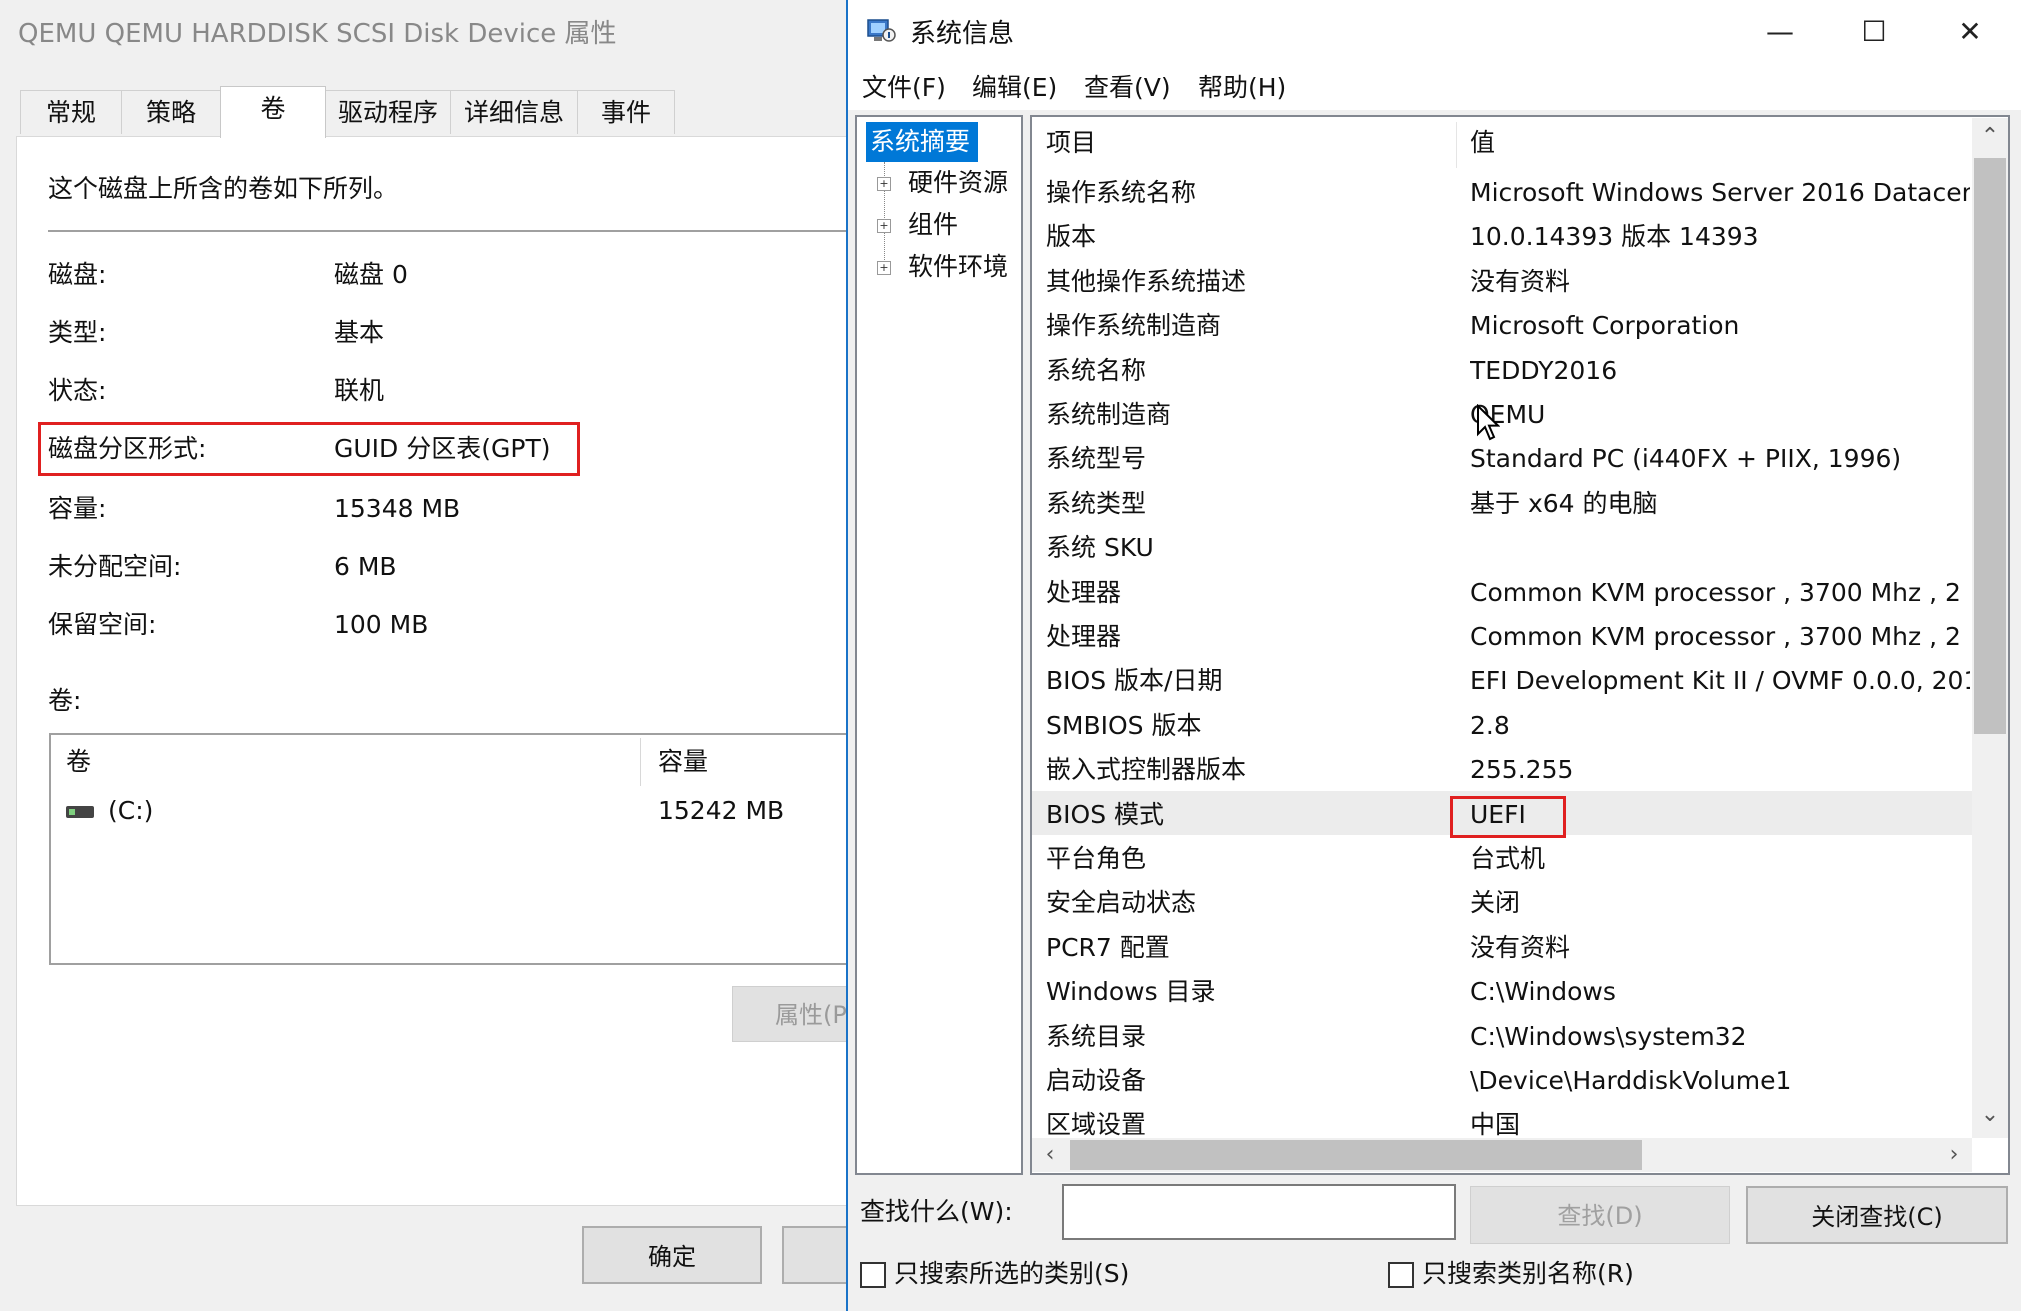  I want to click on tree-item-software: 软件环境, so click(958, 267).